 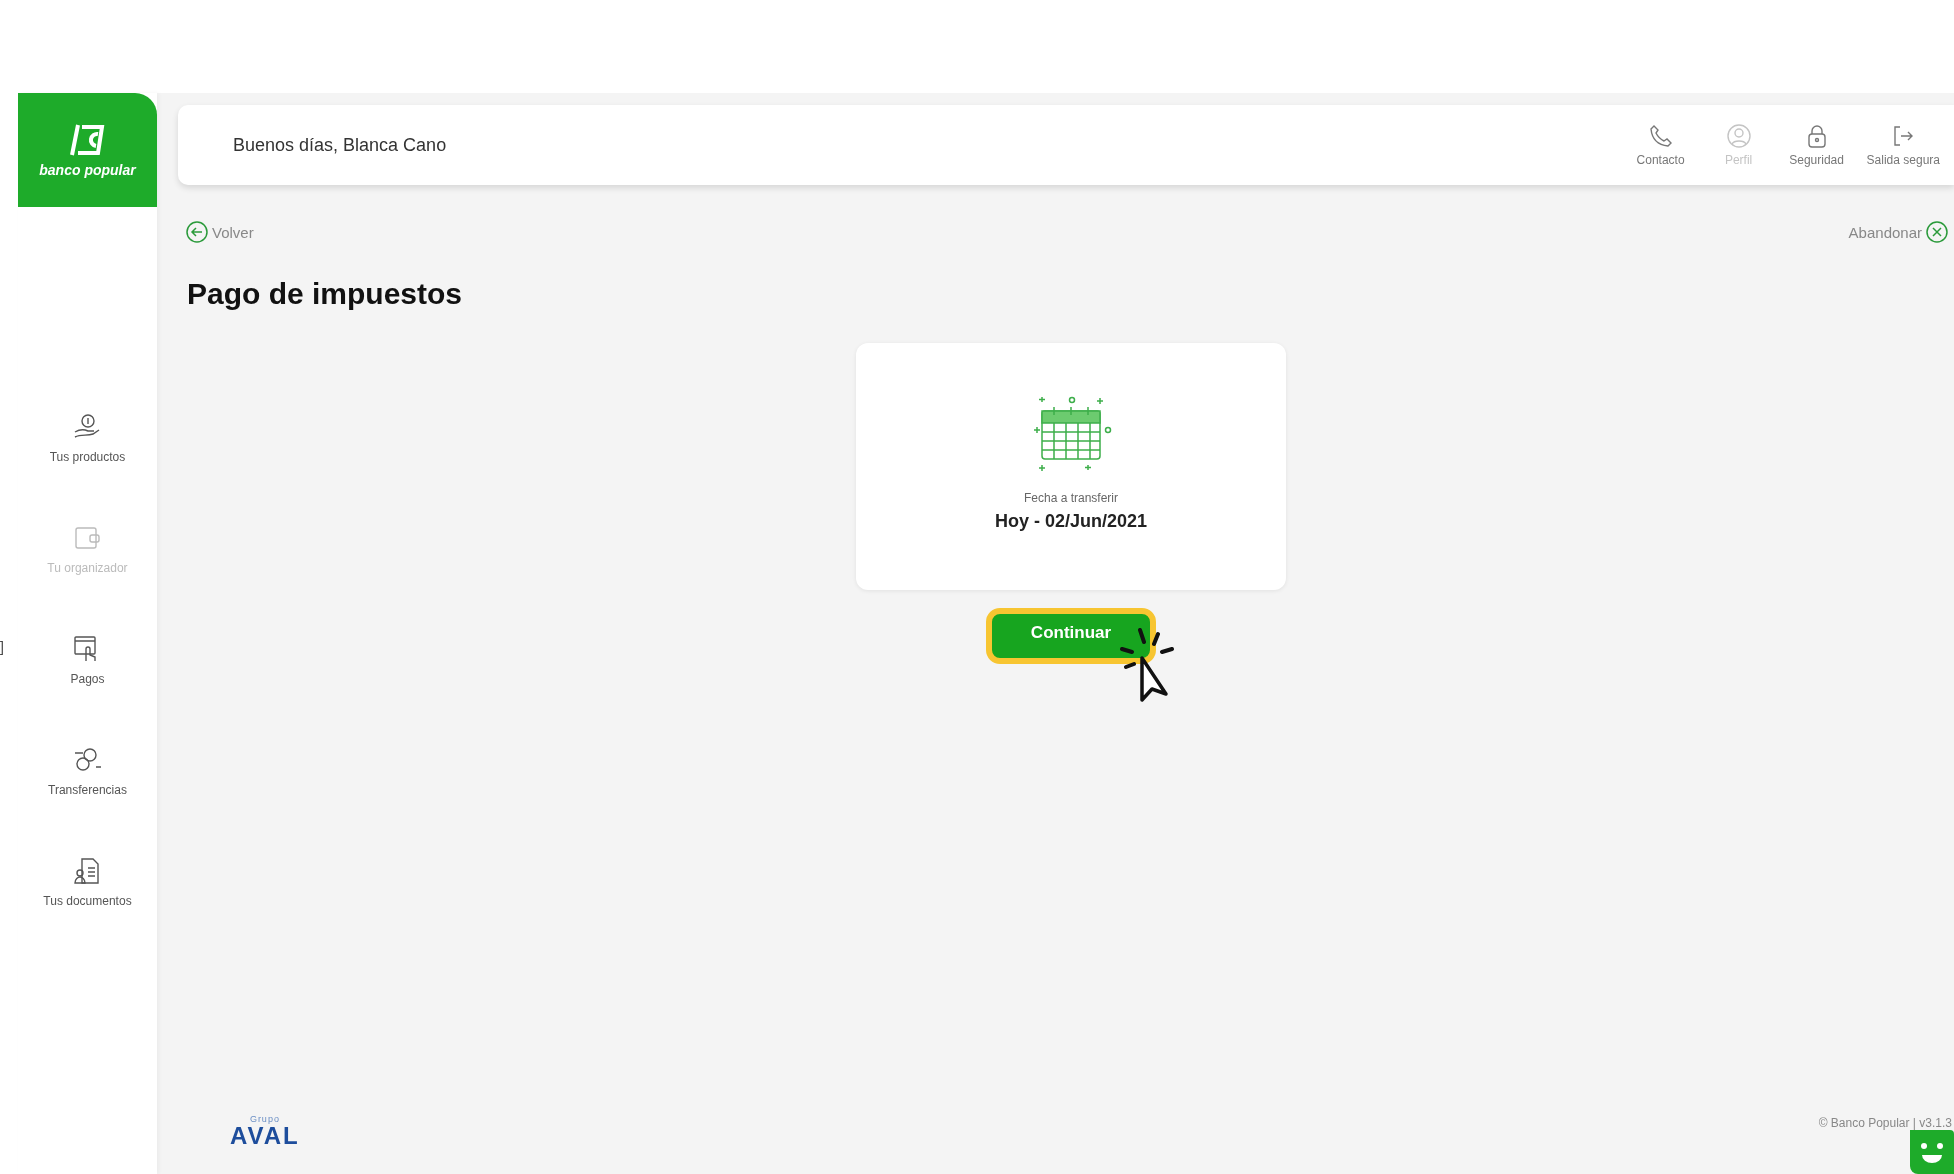 I want to click on logo-wordmark: AVAL, so click(x=265, y=1136).